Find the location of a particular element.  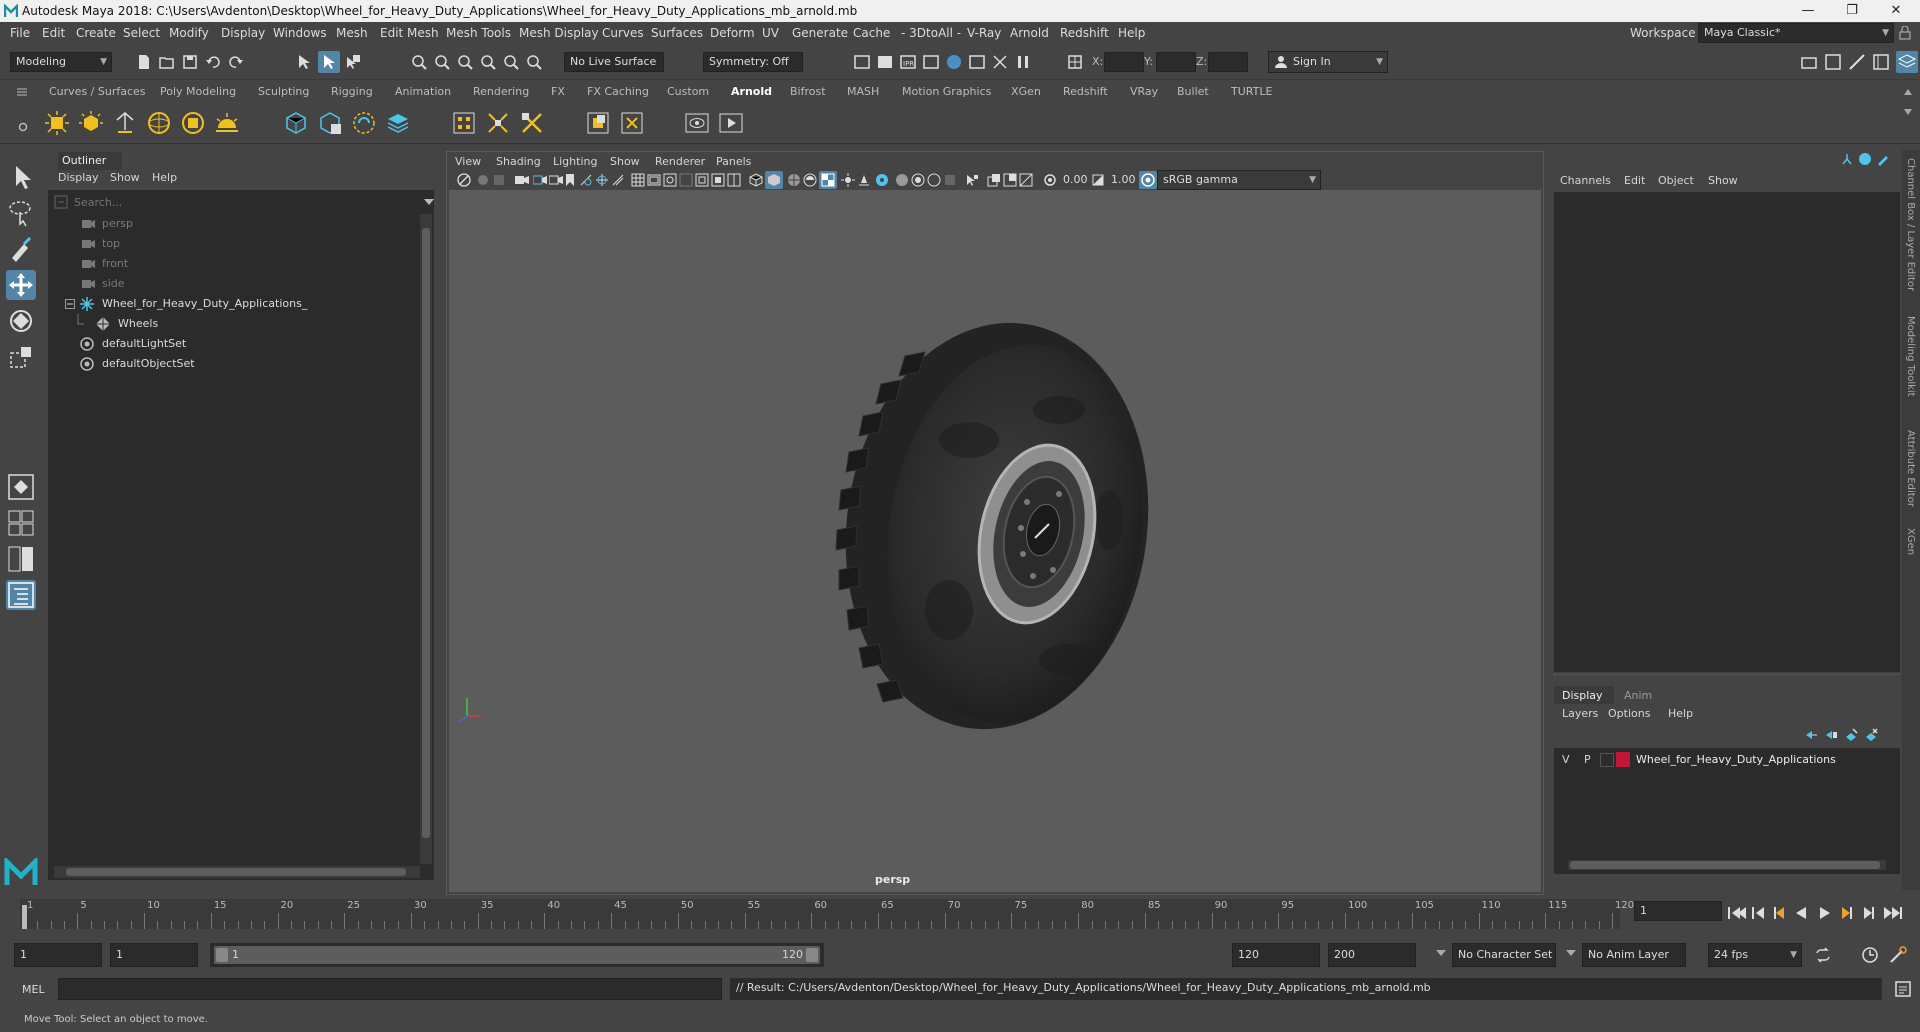

frame-all-icon is located at coordinates (994, 180).